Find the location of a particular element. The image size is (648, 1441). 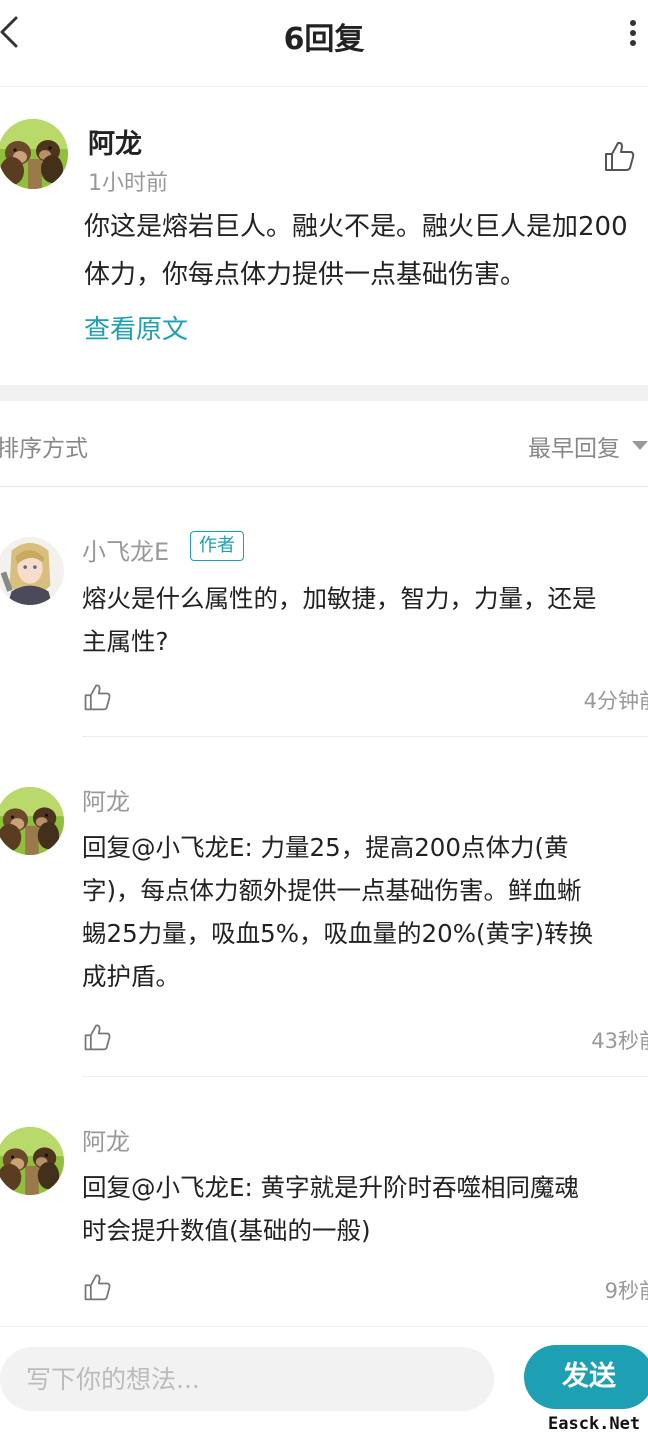

reply-timestamp: 43秒前 is located at coordinates (619, 1041).